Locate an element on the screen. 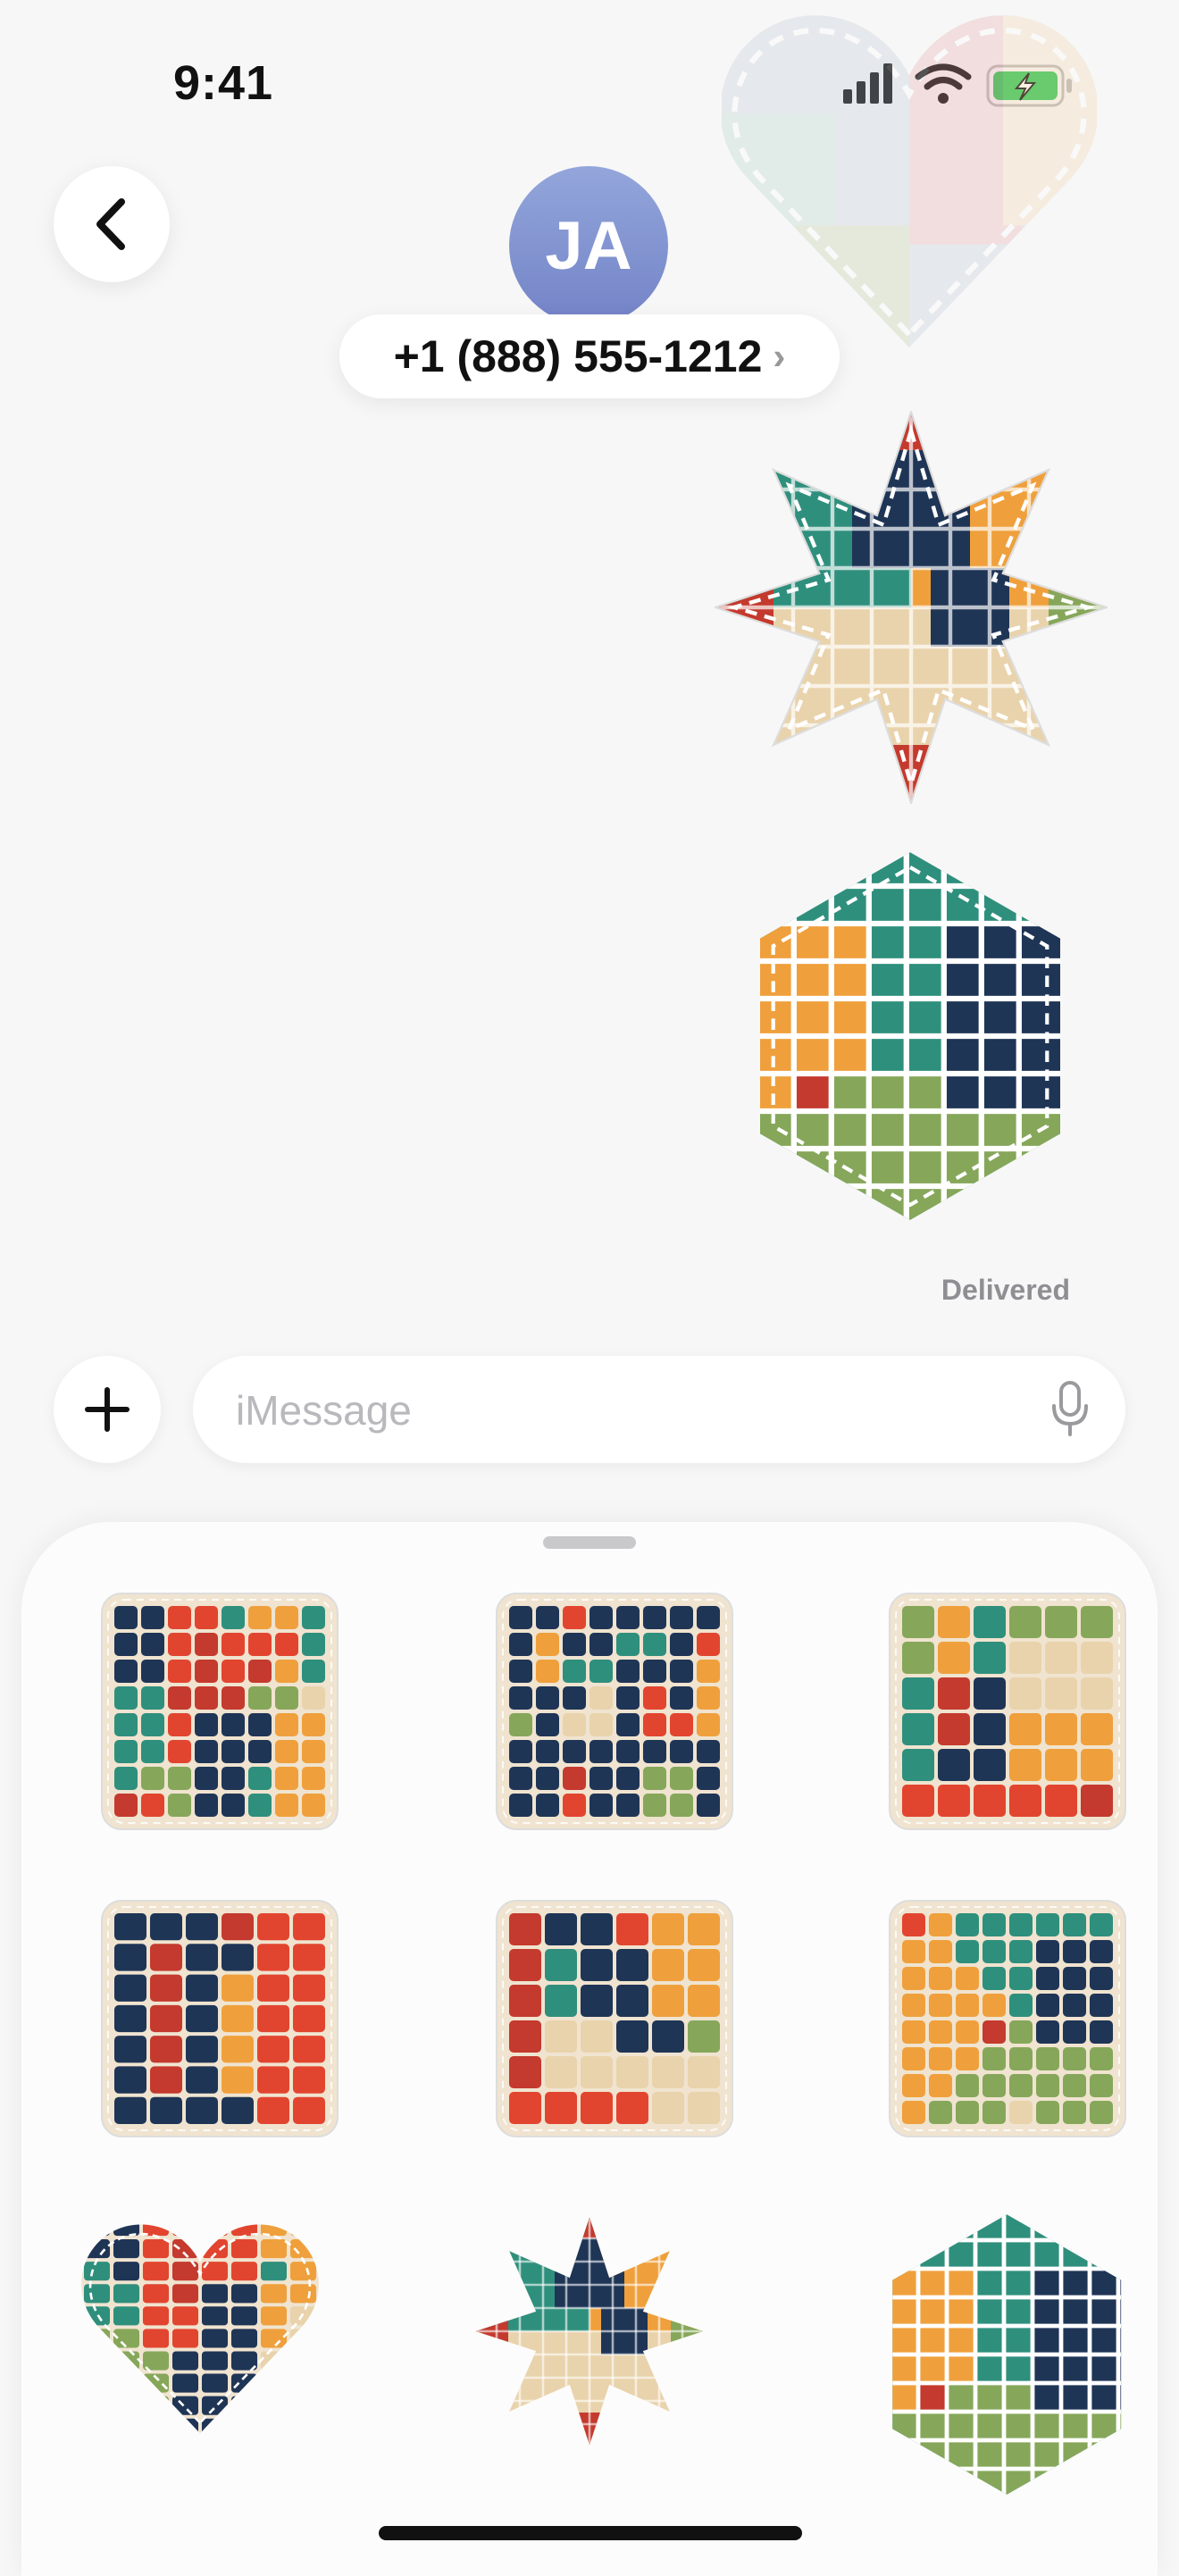 The width and height of the screenshot is (1179, 2576). add-attachment-button is located at coordinates (108, 1409).